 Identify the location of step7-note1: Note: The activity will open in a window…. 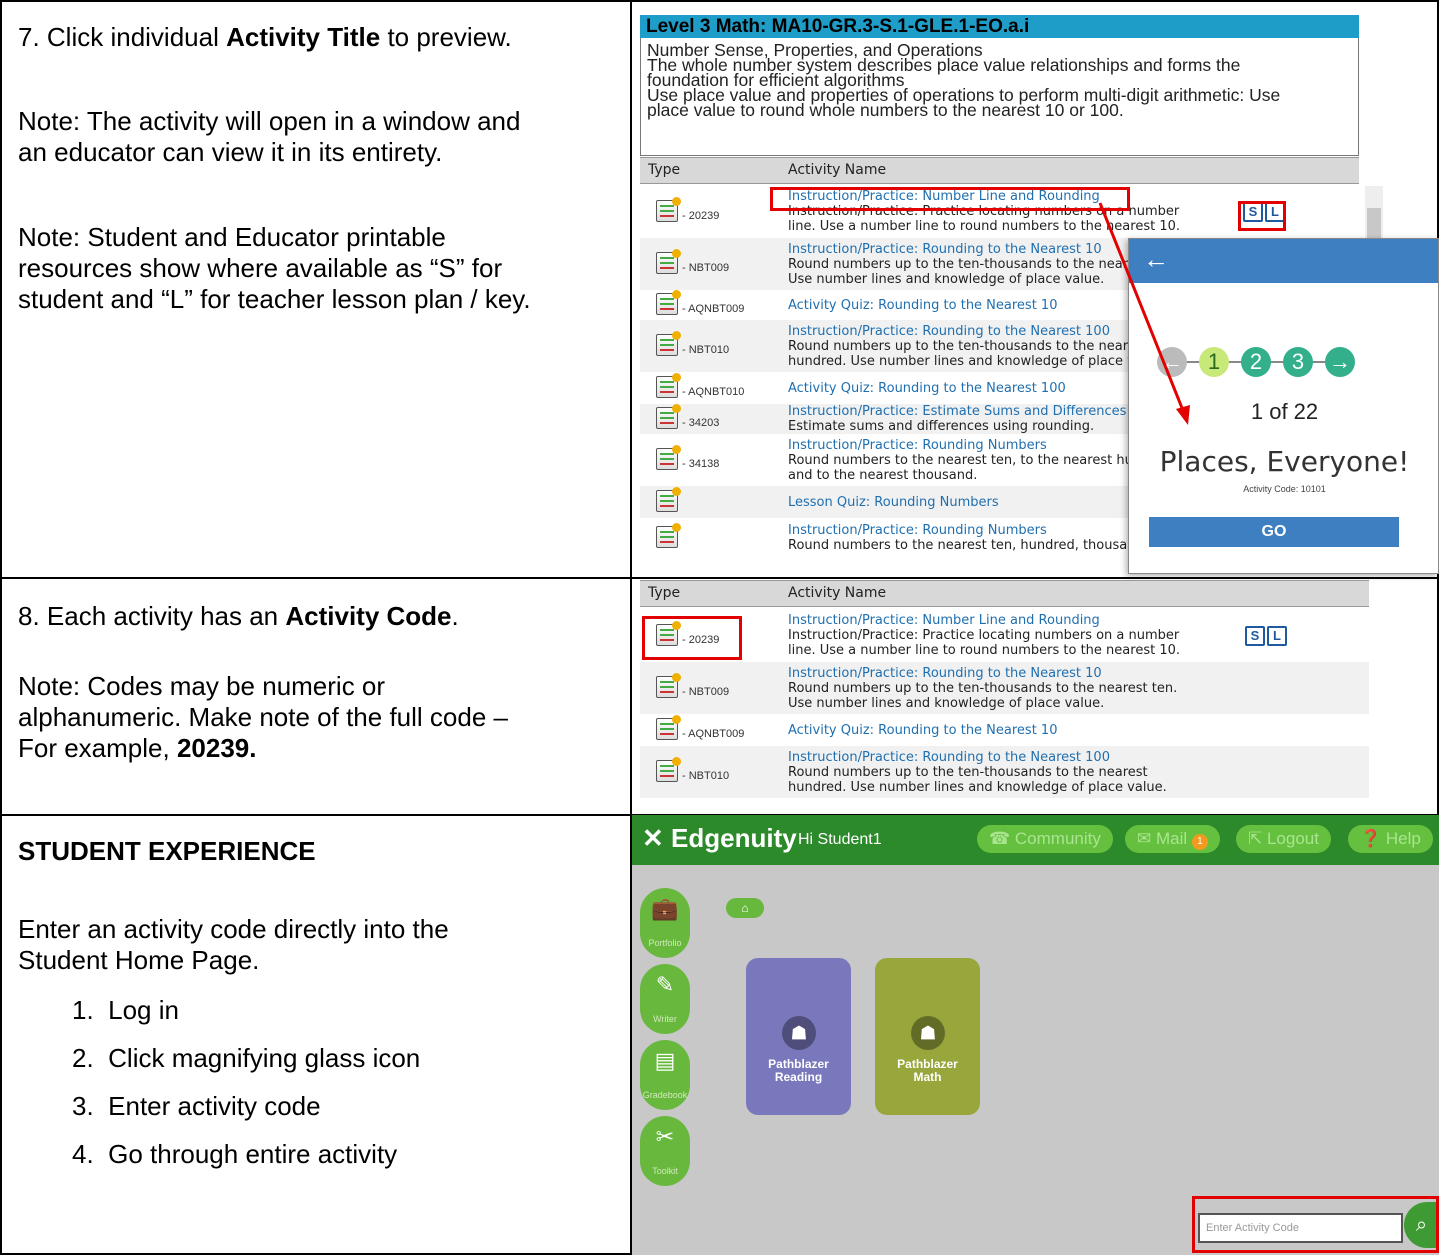
(269, 136).